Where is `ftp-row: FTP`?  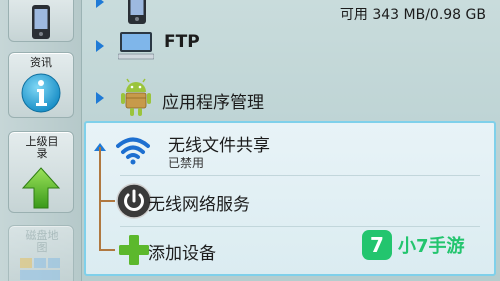
ftp-row: FTP is located at coordinates (293, 46).